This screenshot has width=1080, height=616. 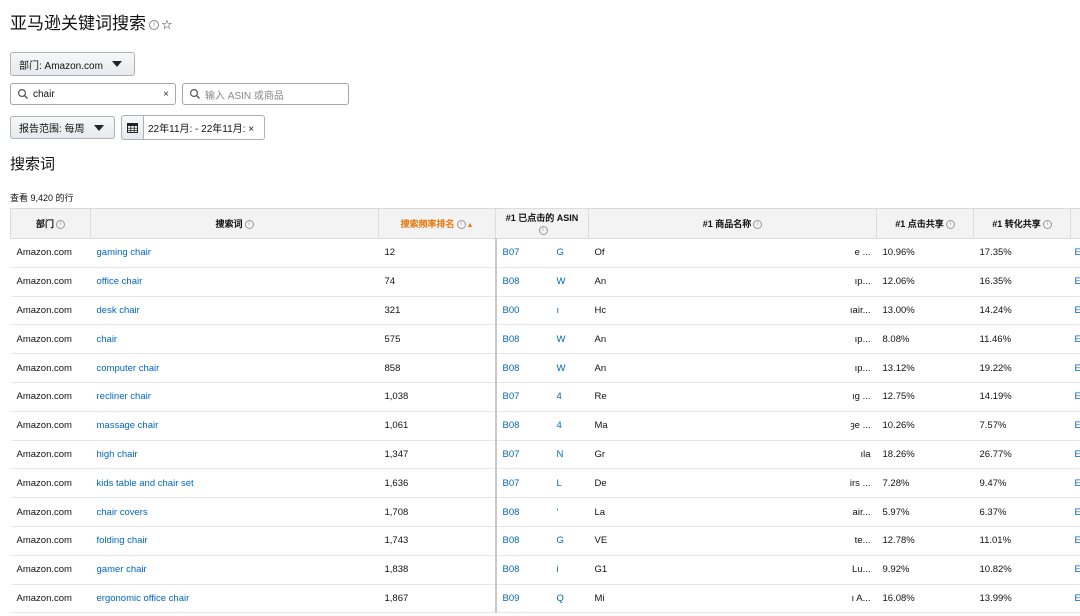 I want to click on cell-top-clicked-asin: B07 4, so click(x=541, y=397).